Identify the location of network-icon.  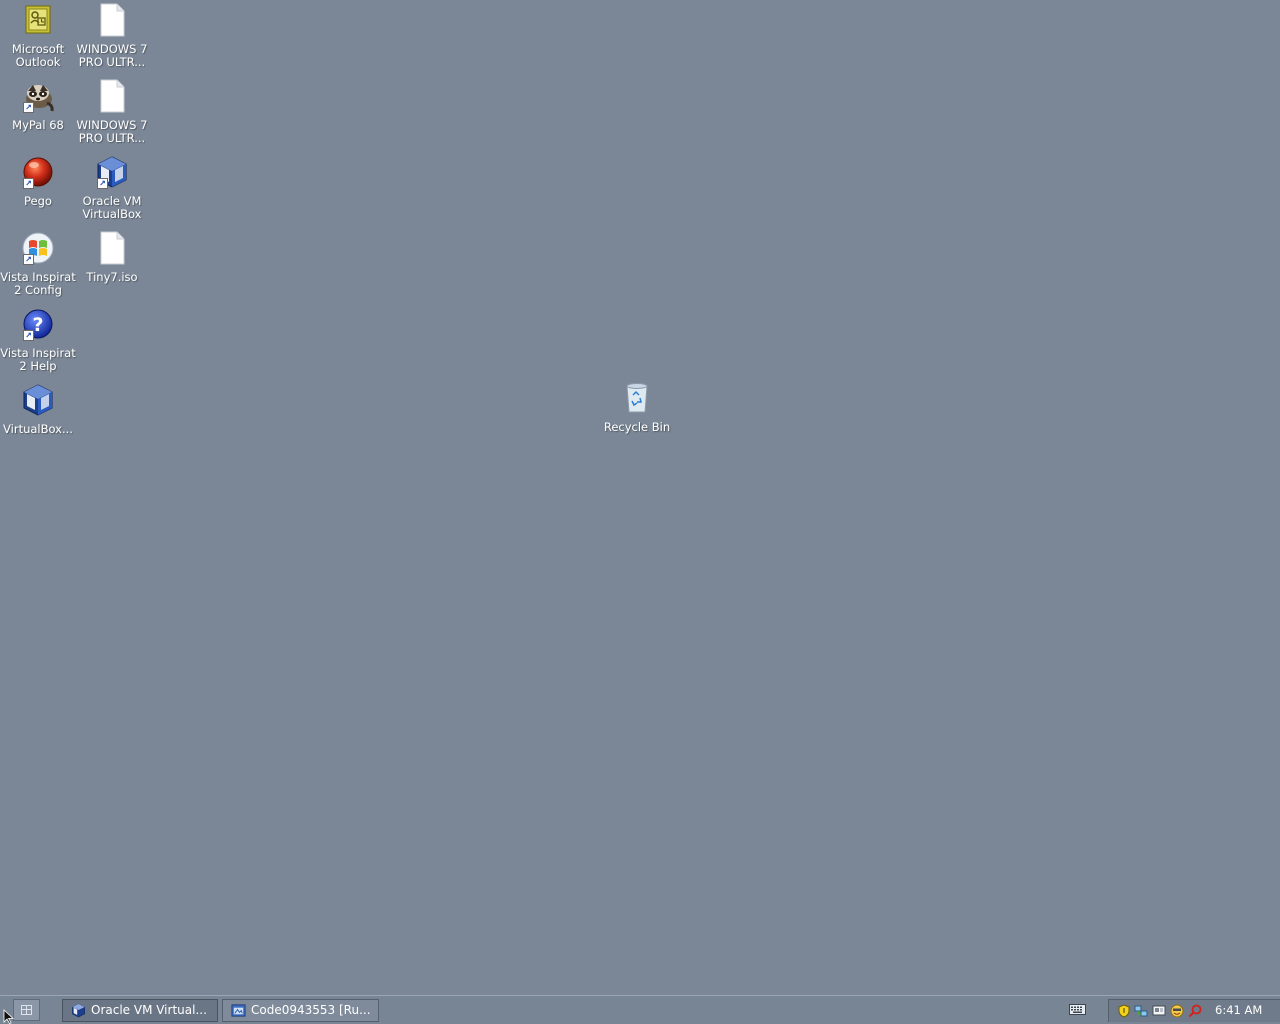
(1141, 1011).